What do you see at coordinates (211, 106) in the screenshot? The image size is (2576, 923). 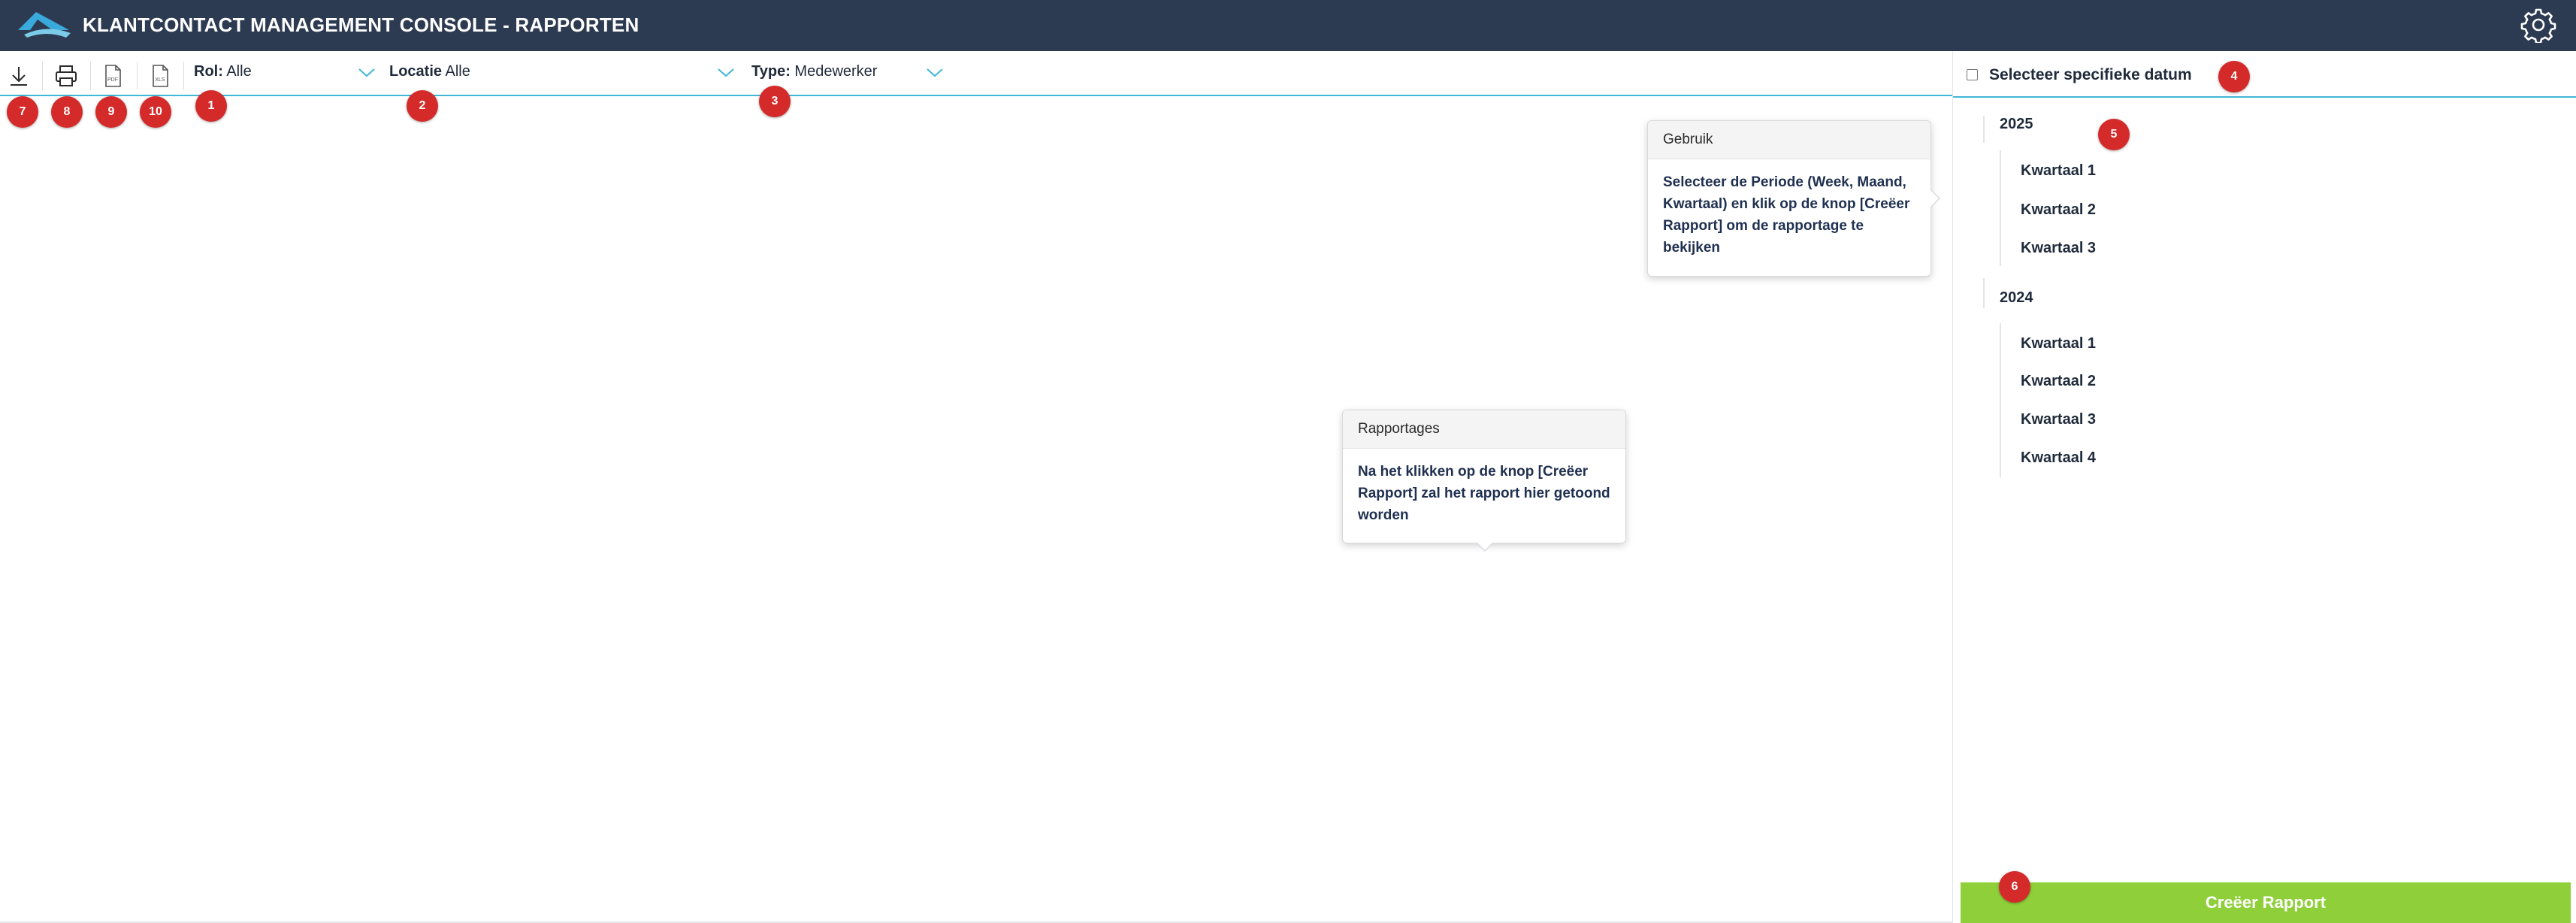 I see `marker-1: 1` at bounding box center [211, 106].